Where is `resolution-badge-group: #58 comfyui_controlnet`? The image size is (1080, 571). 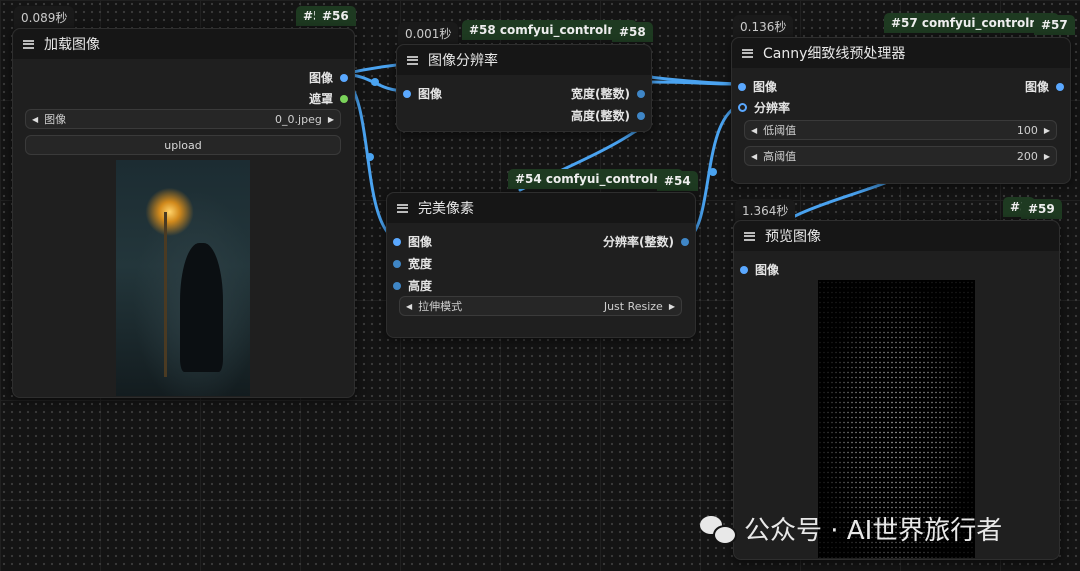
resolution-badge-group: #58 comfyui_controlnet is located at coordinates (549, 30).